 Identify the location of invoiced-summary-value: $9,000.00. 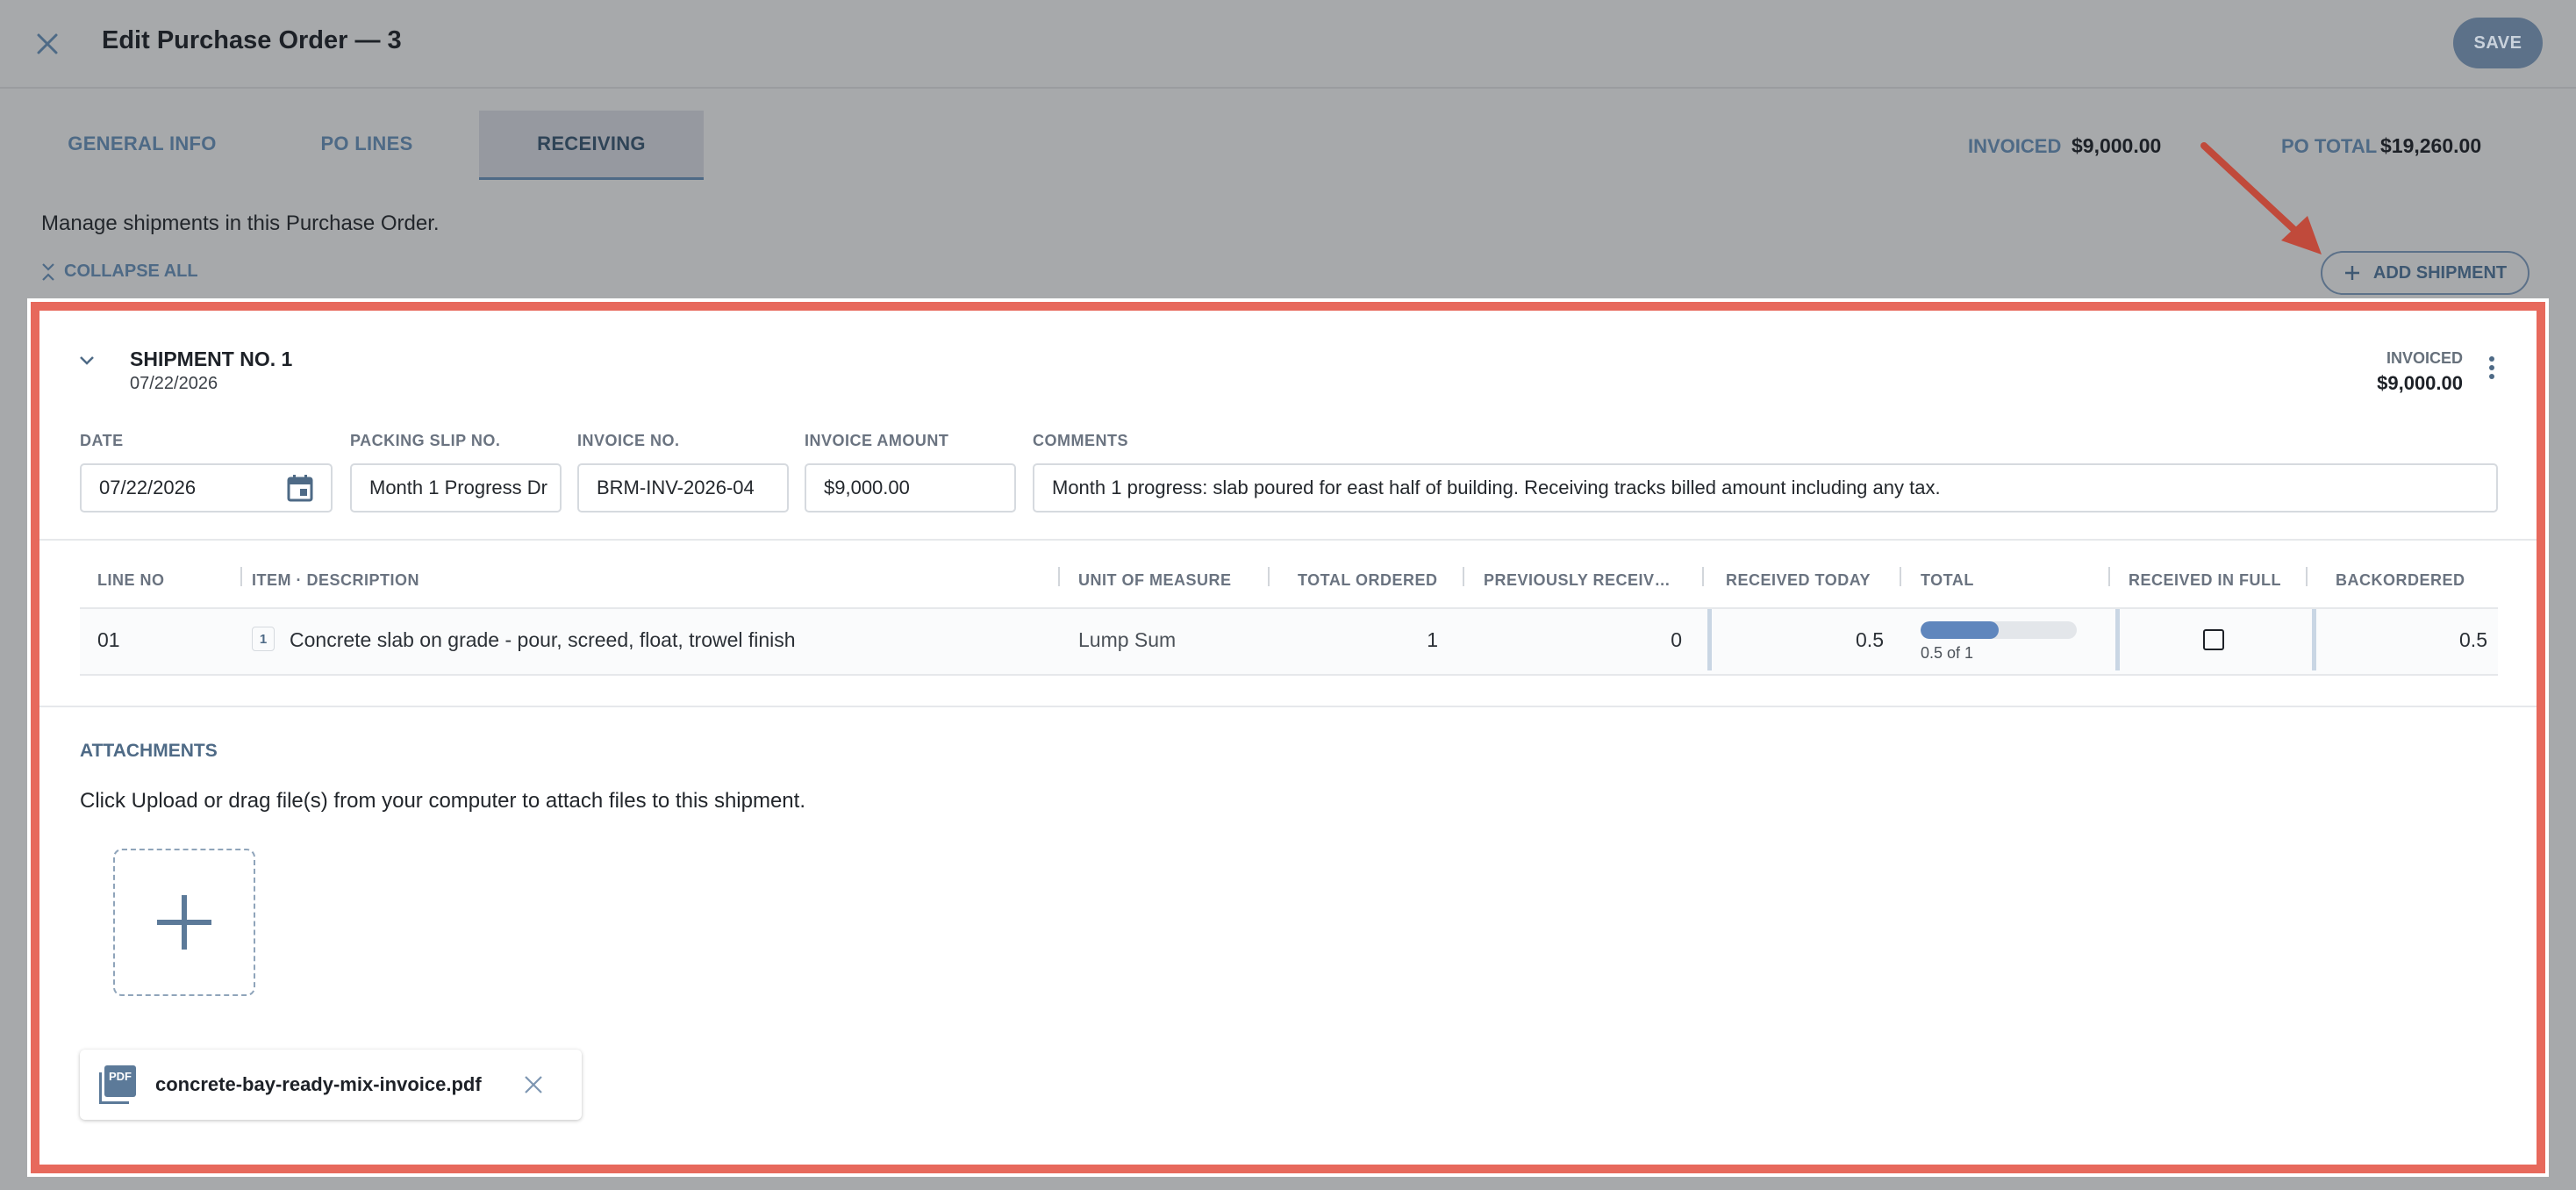
(2117, 145).